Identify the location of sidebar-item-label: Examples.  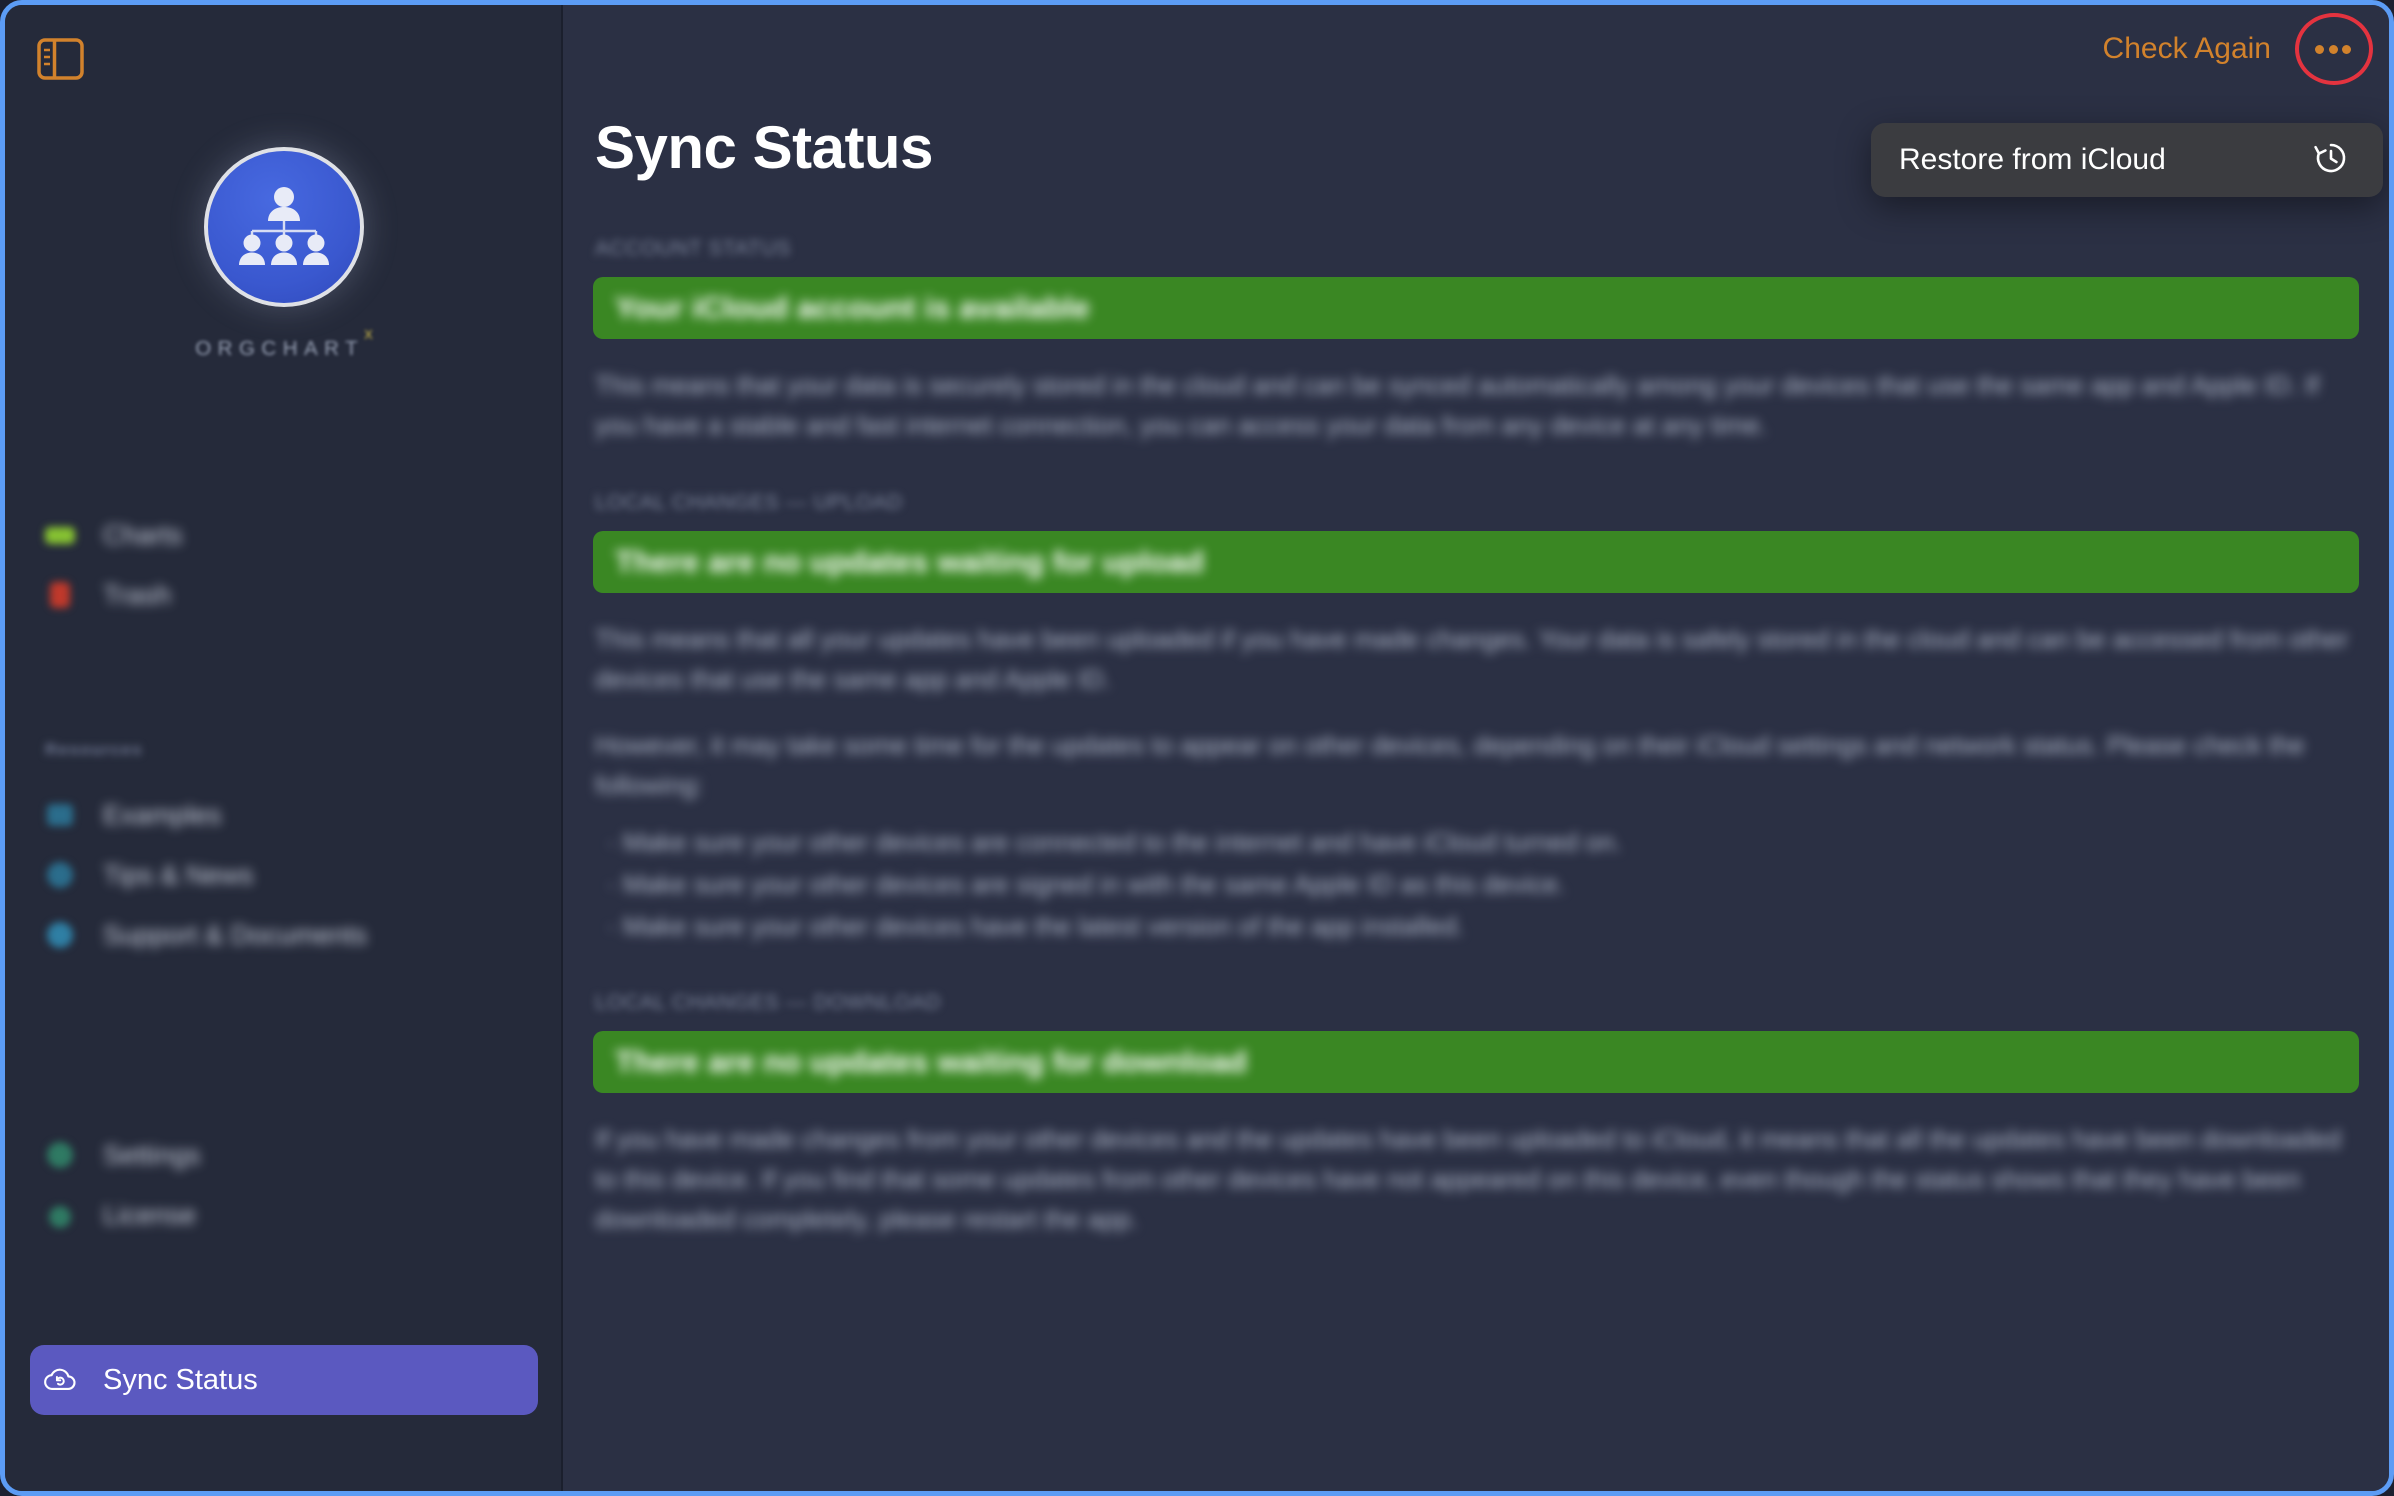
(162, 814).